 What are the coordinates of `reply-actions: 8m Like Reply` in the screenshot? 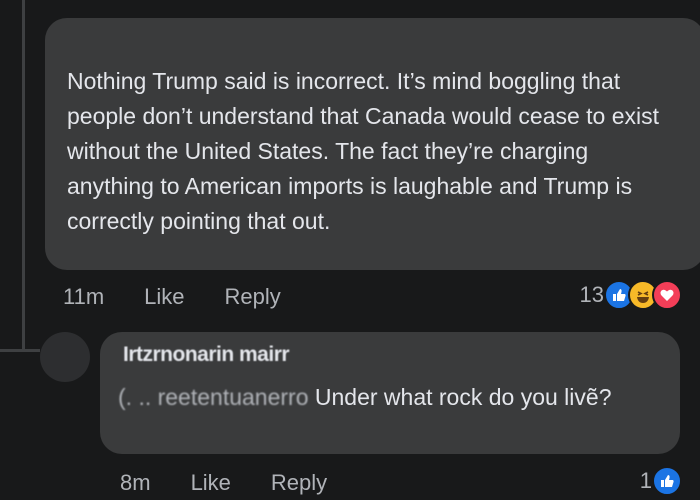 It's located at (243, 483).